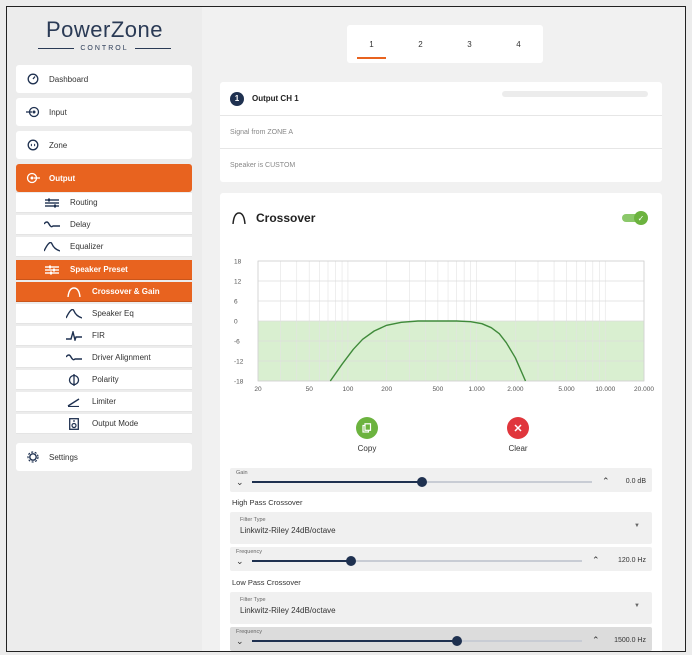 The image size is (692, 655). I want to click on gain-slider: Gain ⌄ ⌃ 0.0 dB, so click(441, 480).